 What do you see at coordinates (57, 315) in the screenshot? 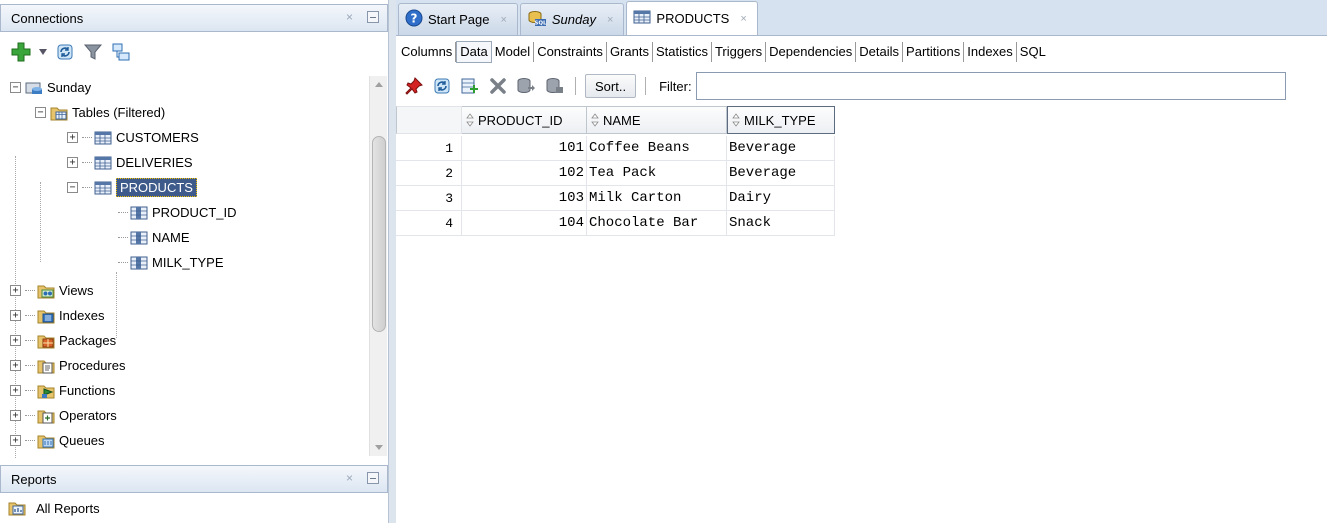
I see `tree-node-indexes: + Indexes` at bounding box center [57, 315].